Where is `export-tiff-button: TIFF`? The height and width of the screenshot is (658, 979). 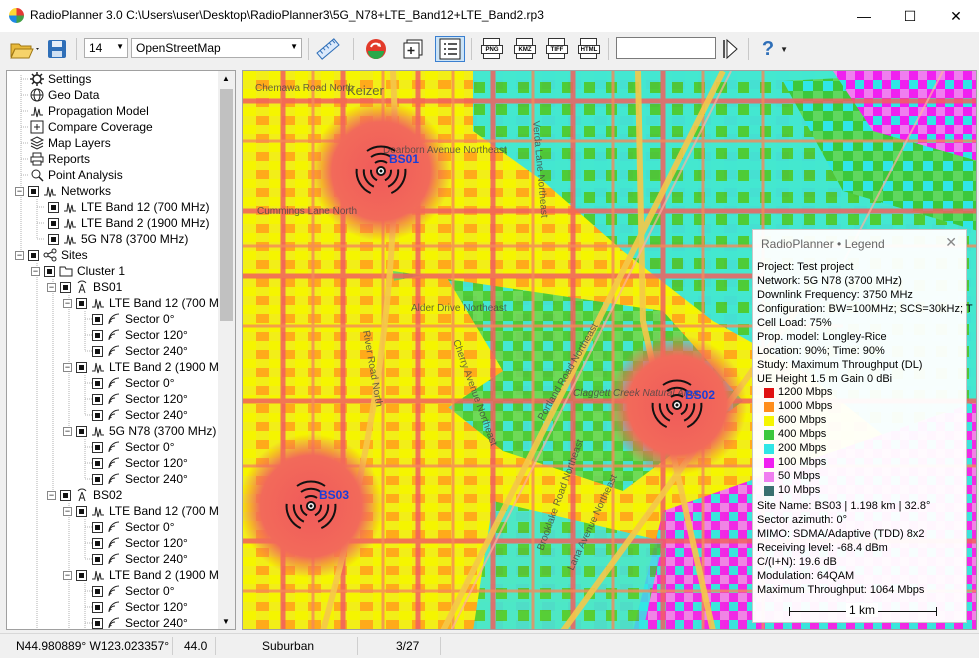 export-tiff-button: TIFF is located at coordinates (557, 49).